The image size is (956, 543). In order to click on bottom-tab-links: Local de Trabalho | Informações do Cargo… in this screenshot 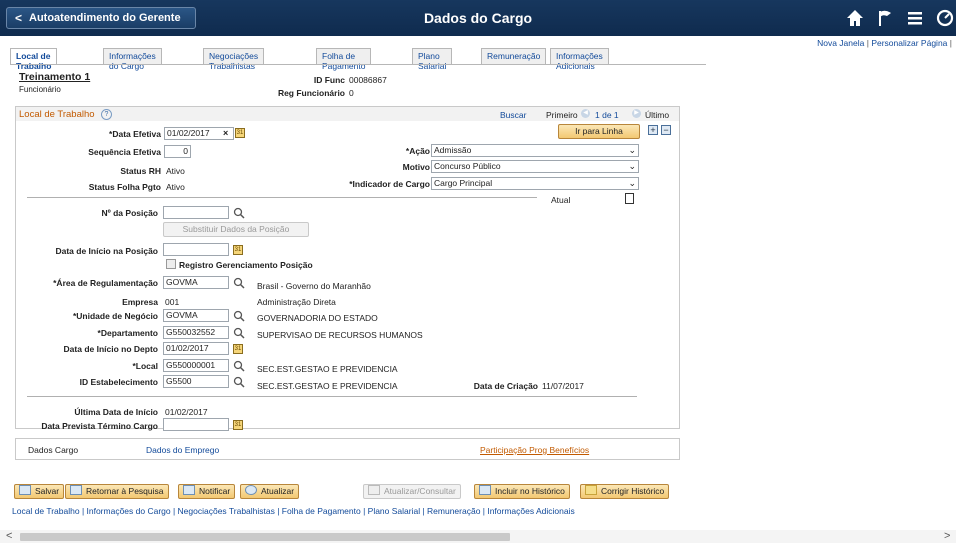, I will do `click(293, 511)`.